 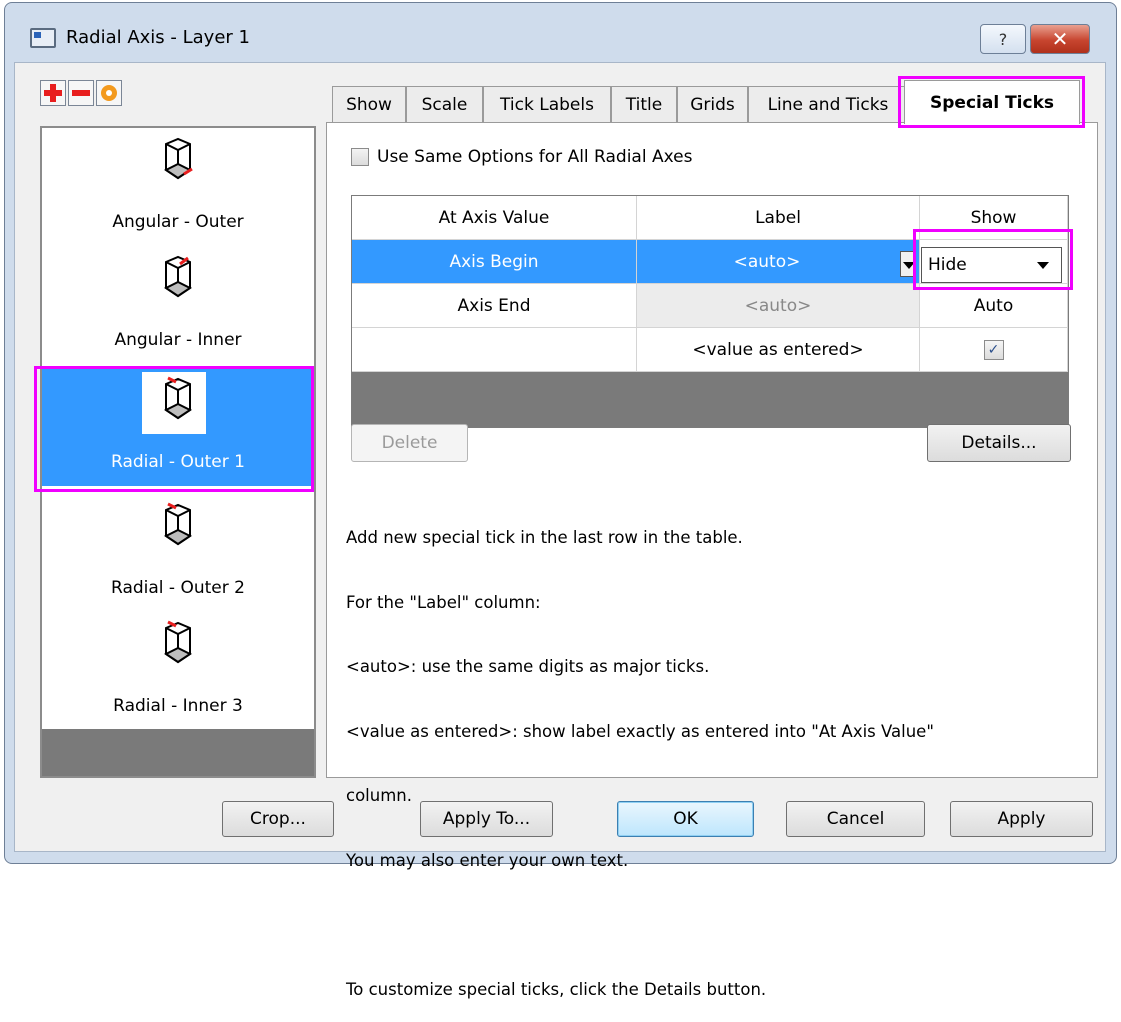 What do you see at coordinates (494, 262) in the screenshot?
I see `cell-axis-begin-value: Axis Begin` at bounding box center [494, 262].